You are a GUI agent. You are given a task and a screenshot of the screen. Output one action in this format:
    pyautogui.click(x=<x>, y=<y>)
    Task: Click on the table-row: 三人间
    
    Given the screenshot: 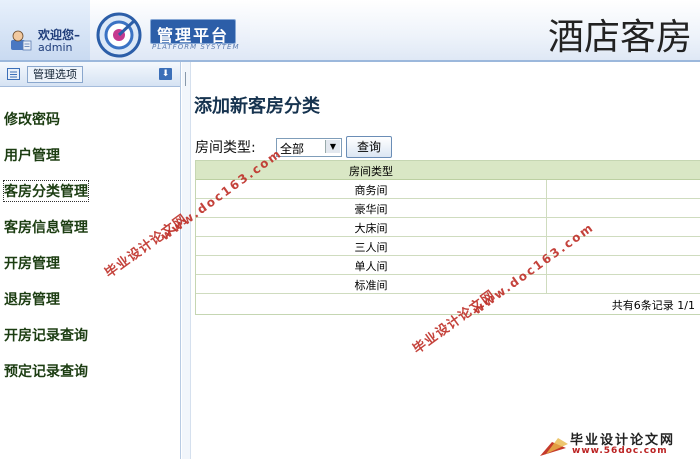 What is the action you would take?
    pyautogui.click(x=448, y=246)
    